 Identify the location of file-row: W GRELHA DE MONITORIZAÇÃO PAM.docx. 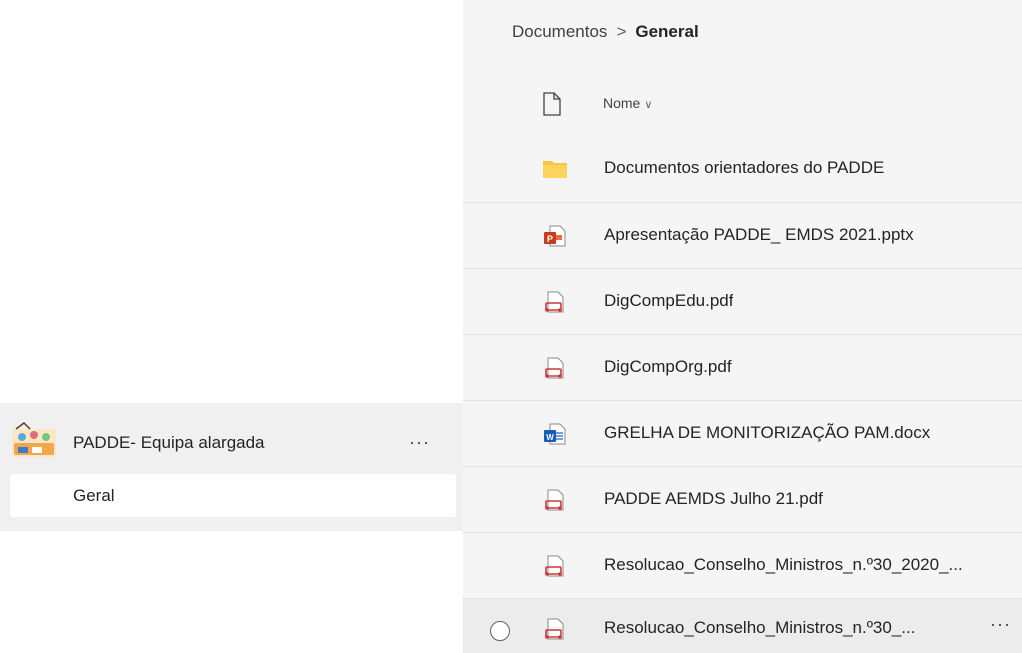
(742, 433).